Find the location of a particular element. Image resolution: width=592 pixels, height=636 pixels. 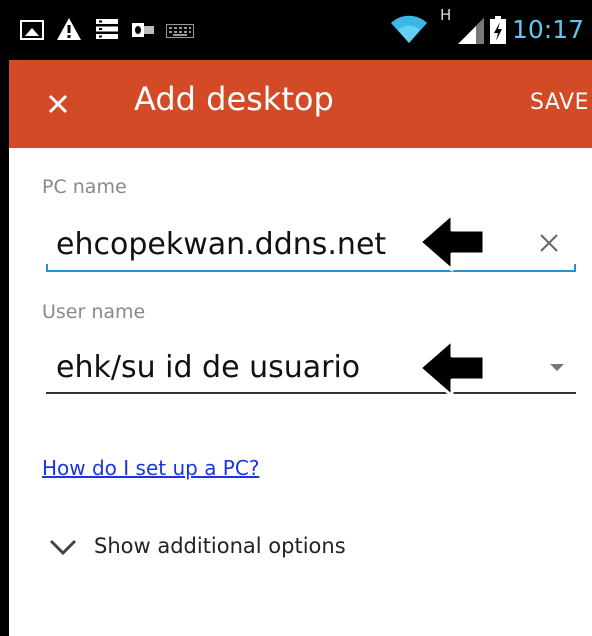

user-name-value: ehk/su id de usuario is located at coordinates (208, 367).